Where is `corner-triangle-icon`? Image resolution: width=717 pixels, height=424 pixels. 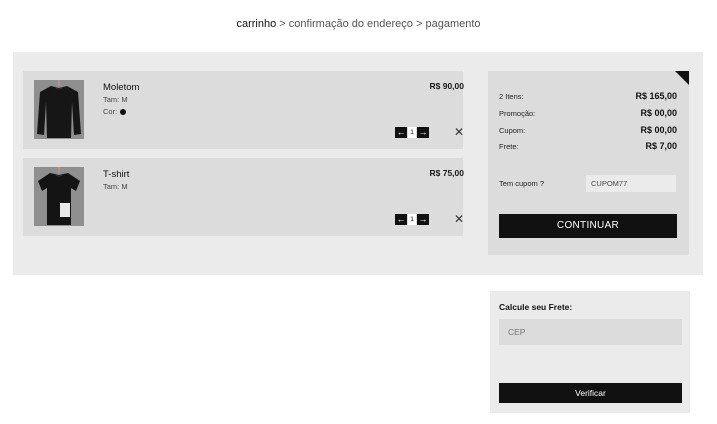 corner-triangle-icon is located at coordinates (682, 78).